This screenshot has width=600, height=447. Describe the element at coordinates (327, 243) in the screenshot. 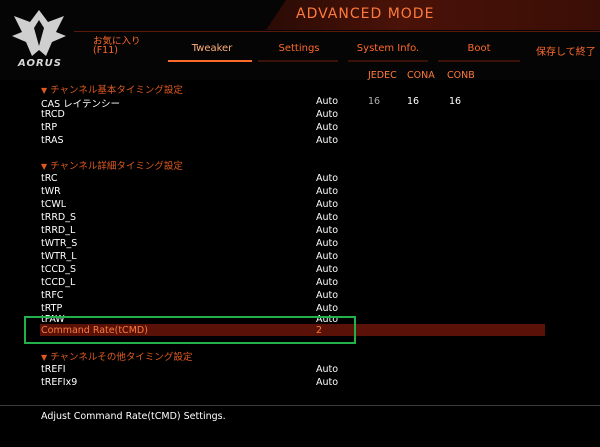

I see `setting-value-twtr-s: Auto` at that location.